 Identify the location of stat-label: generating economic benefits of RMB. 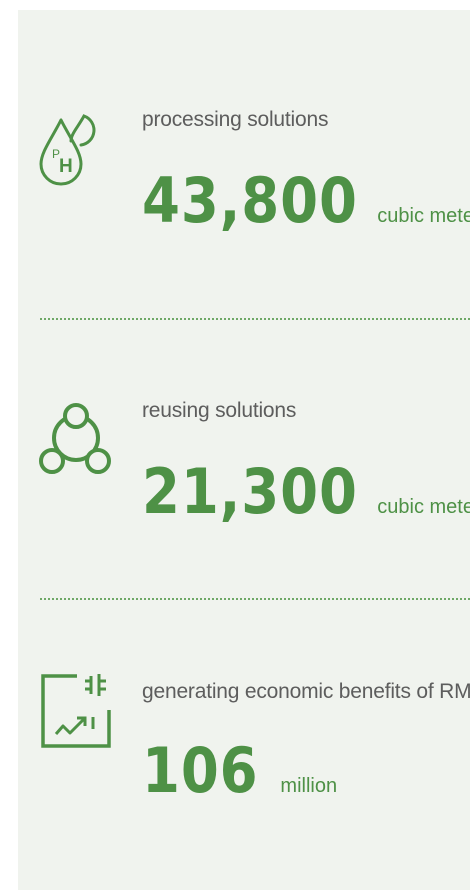
(306, 691).